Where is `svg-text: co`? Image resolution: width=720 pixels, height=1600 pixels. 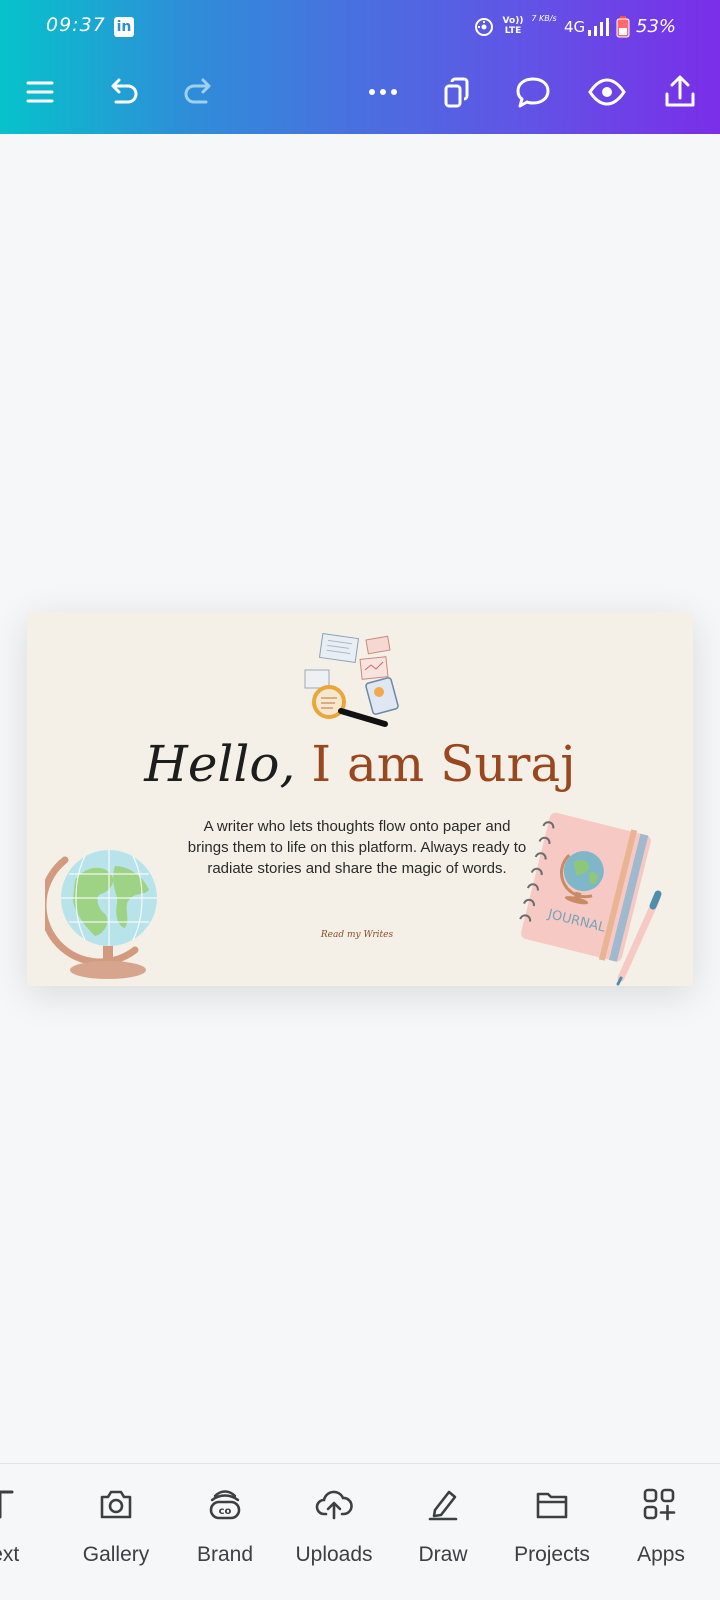 svg-text: co is located at coordinates (225, 1511).